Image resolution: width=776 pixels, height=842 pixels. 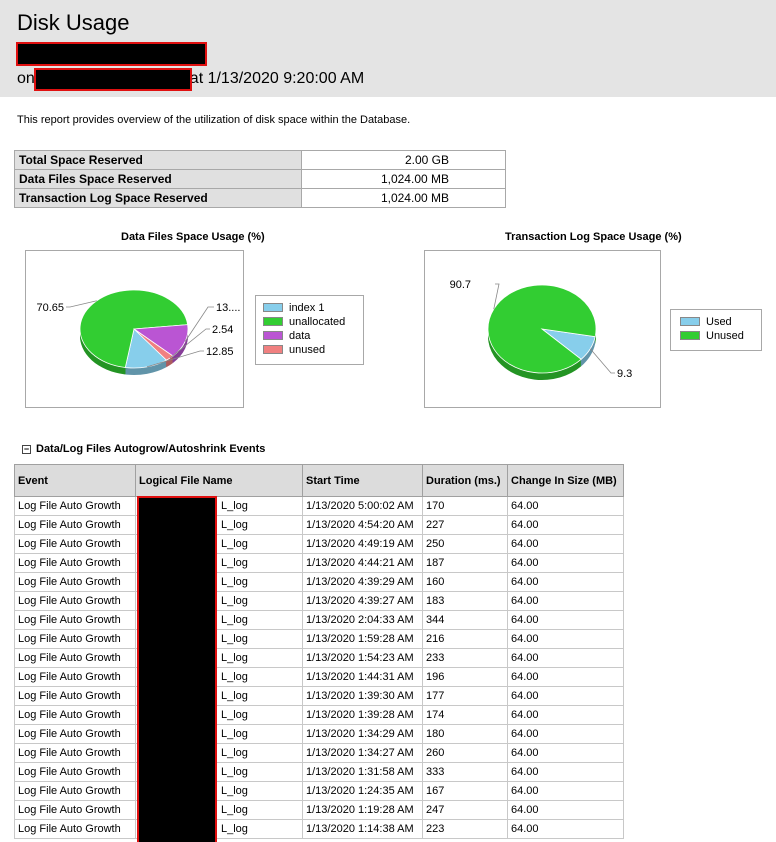 I want to click on redacted-database-name, so click(x=111, y=54).